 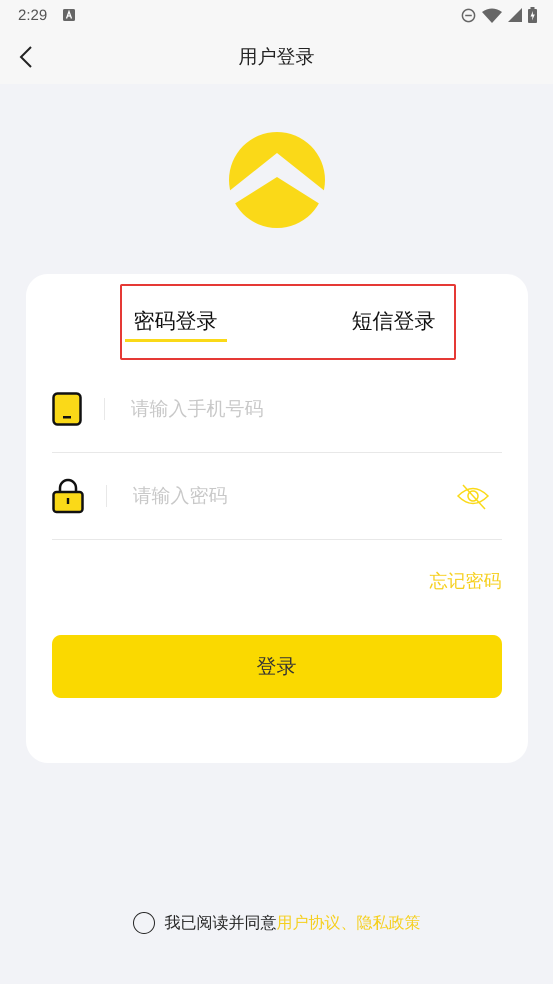 I want to click on signal-icon, so click(x=515, y=15).